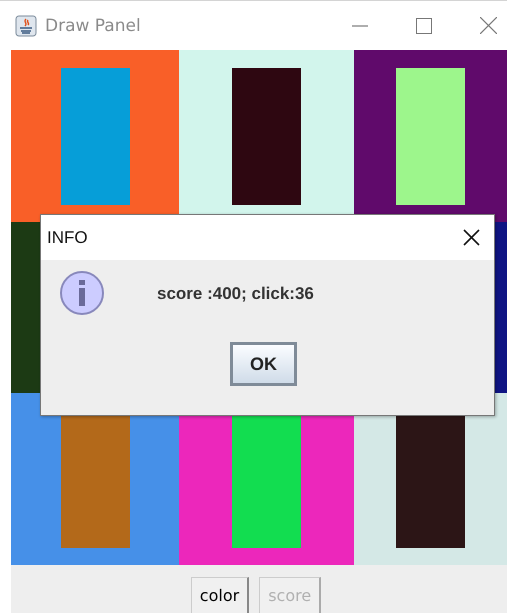 This screenshot has width=507, height=613. What do you see at coordinates (93, 26) in the screenshot?
I see `window-title: Draw Panel` at bounding box center [93, 26].